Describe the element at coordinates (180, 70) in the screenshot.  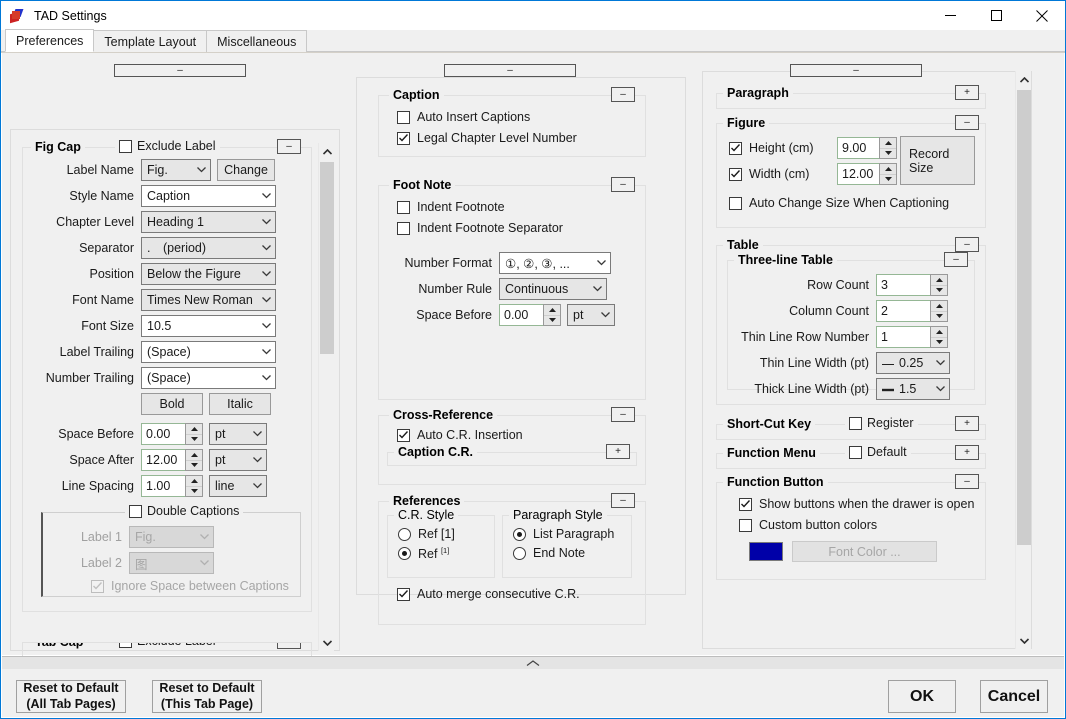
I see `left-pane-collapse-button: –` at that location.